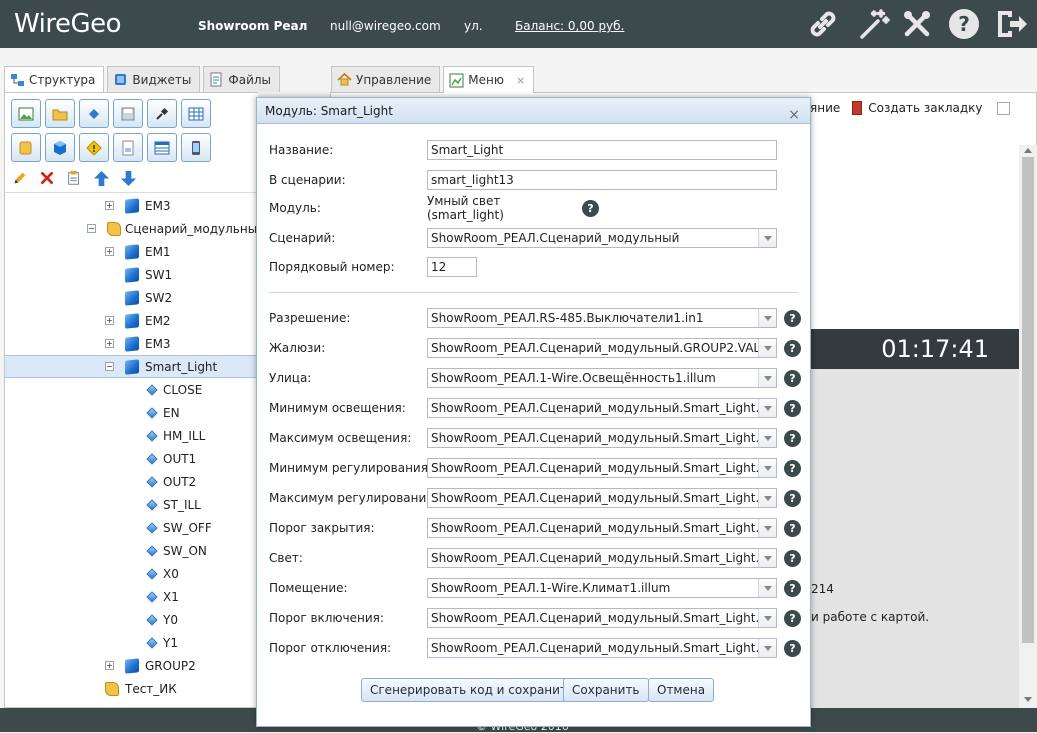  I want to click on tree-node: Y1, so click(132, 642).